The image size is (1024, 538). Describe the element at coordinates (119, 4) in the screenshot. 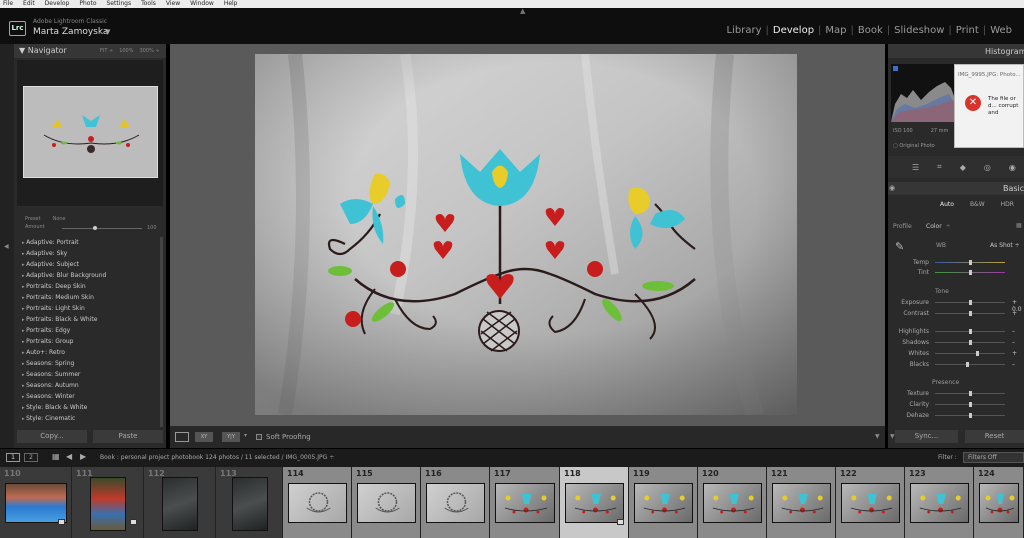

I see `menu-item-settings: Settings` at that location.